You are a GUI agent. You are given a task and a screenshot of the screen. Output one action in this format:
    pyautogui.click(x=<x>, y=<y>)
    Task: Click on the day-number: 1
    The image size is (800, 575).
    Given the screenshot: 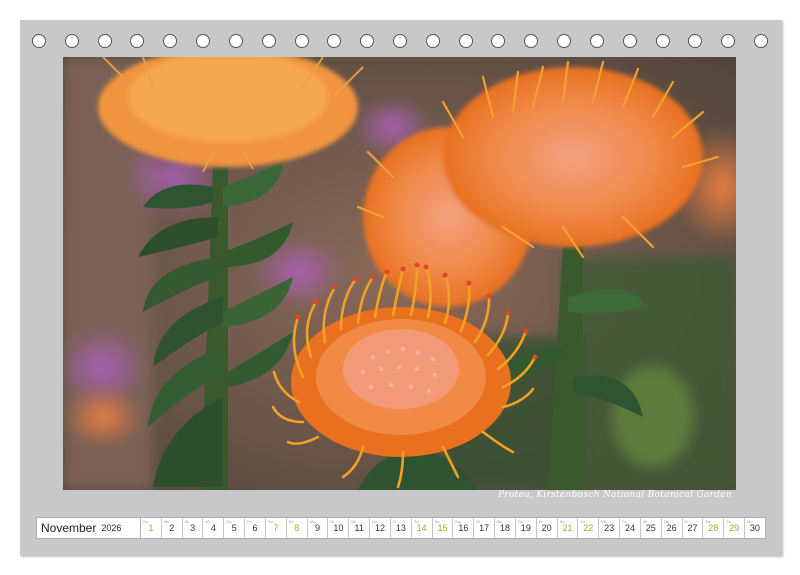 What is the action you would take?
    pyautogui.click(x=151, y=528)
    